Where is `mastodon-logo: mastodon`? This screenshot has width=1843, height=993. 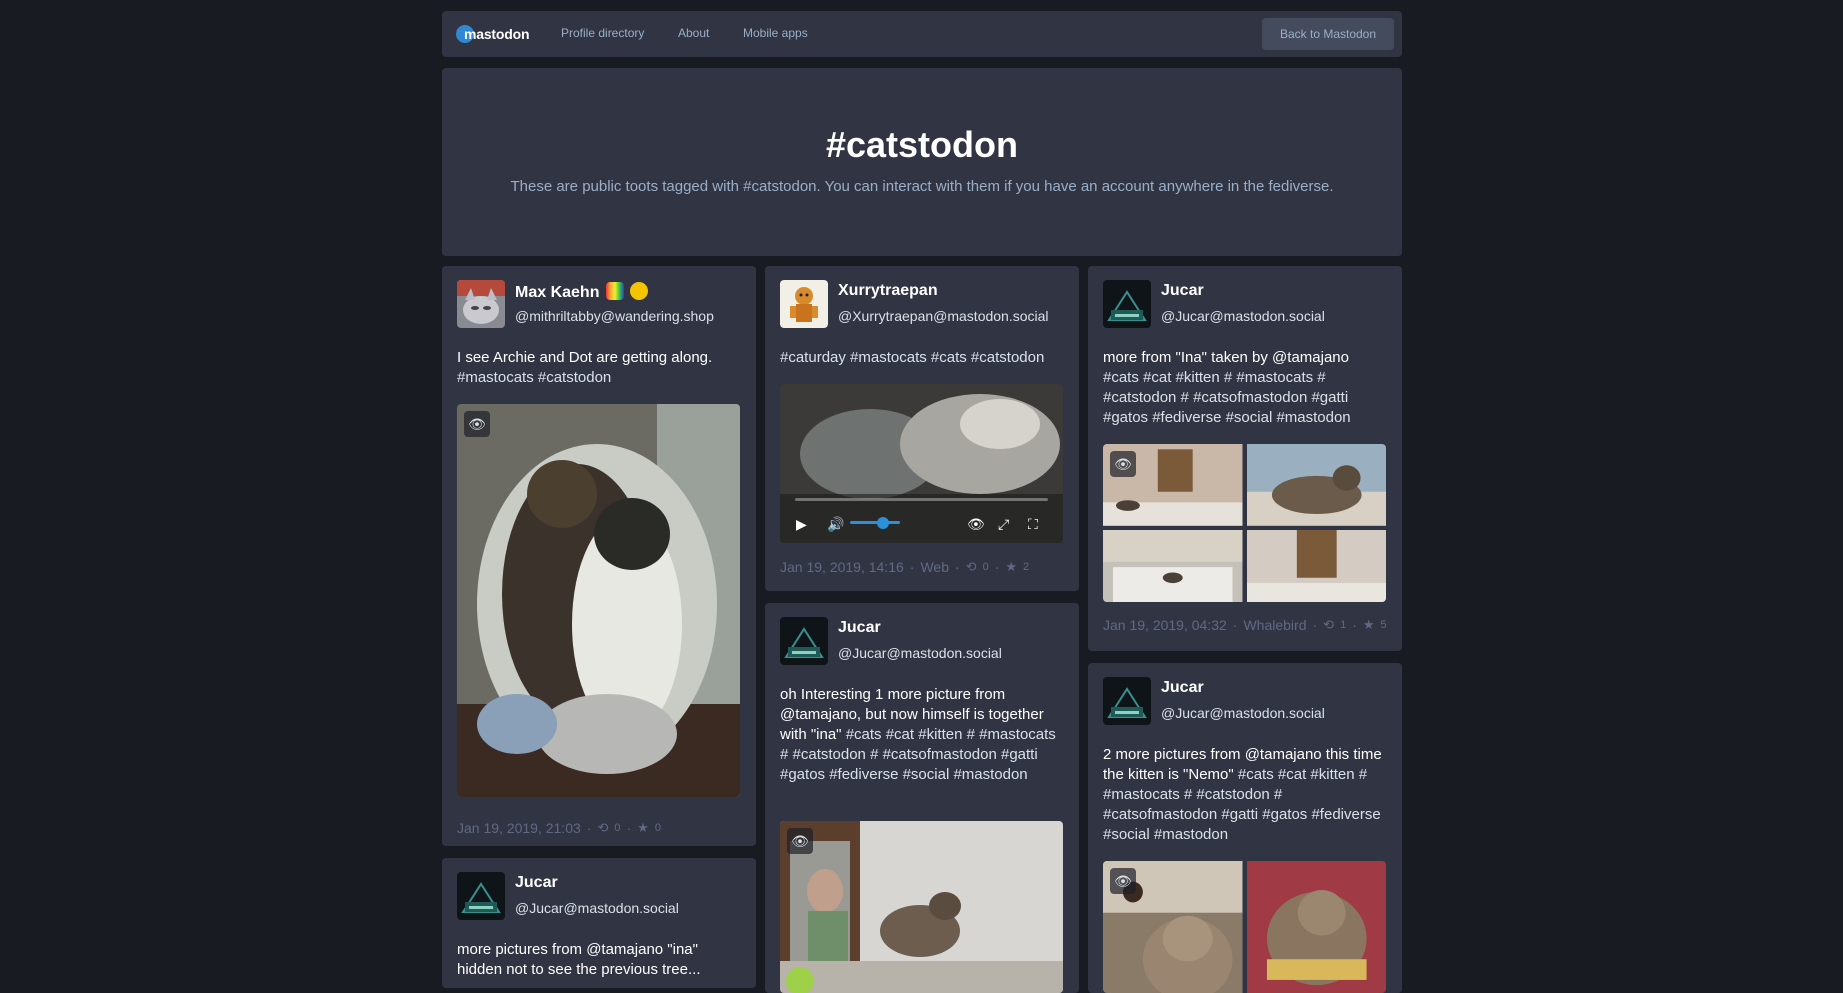 mastodon-logo: mastodon is located at coordinates (492, 34).